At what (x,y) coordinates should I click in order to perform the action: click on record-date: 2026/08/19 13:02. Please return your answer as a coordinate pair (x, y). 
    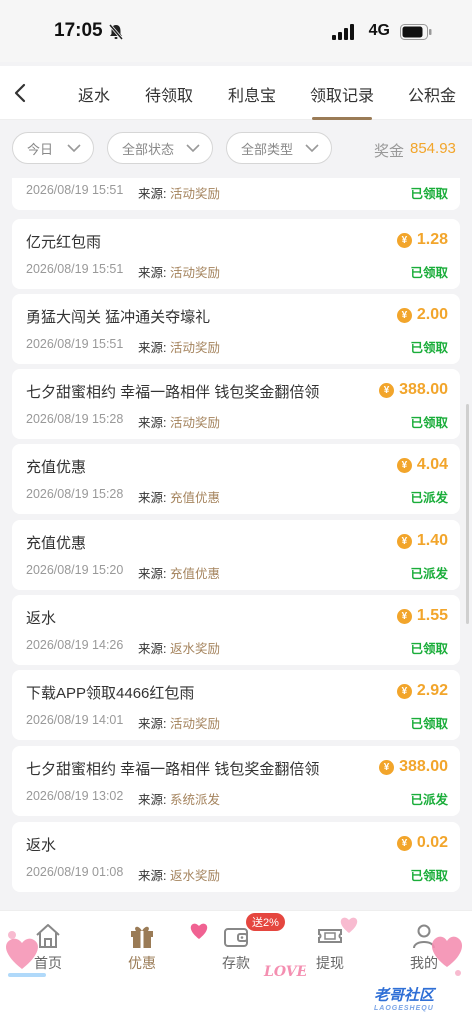
    Looking at the image, I should click on (75, 796).